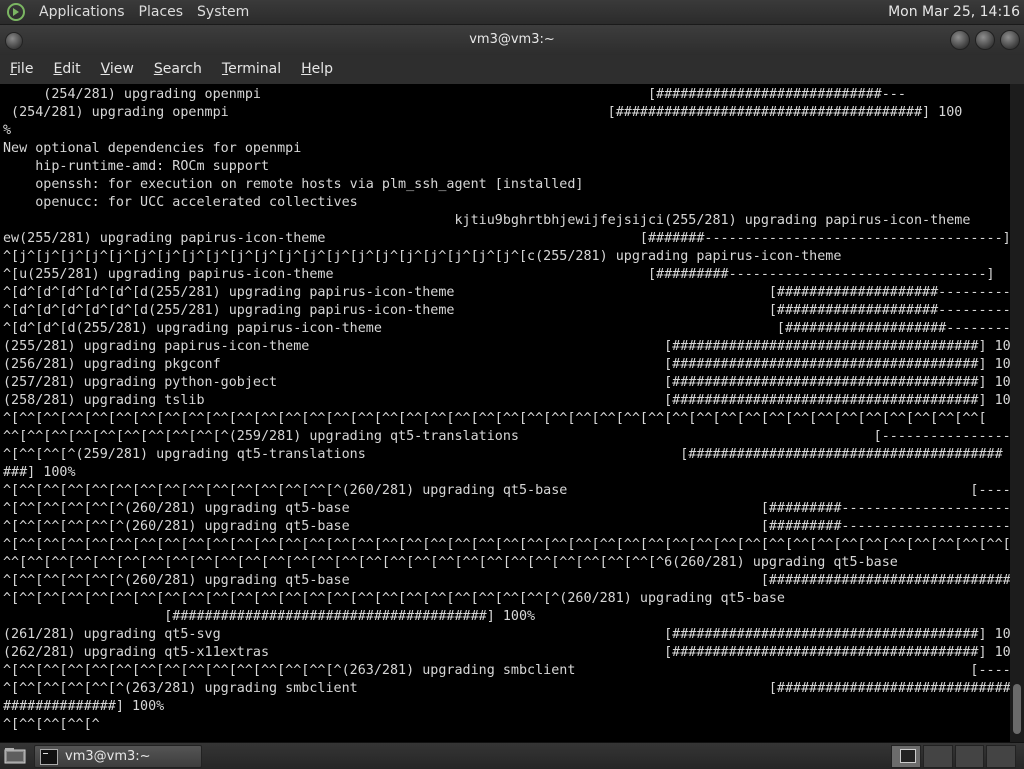 This screenshot has height=769, width=1024. What do you see at coordinates (306, 69) in the screenshot?
I see `menu-help-mnemonic: H` at bounding box center [306, 69].